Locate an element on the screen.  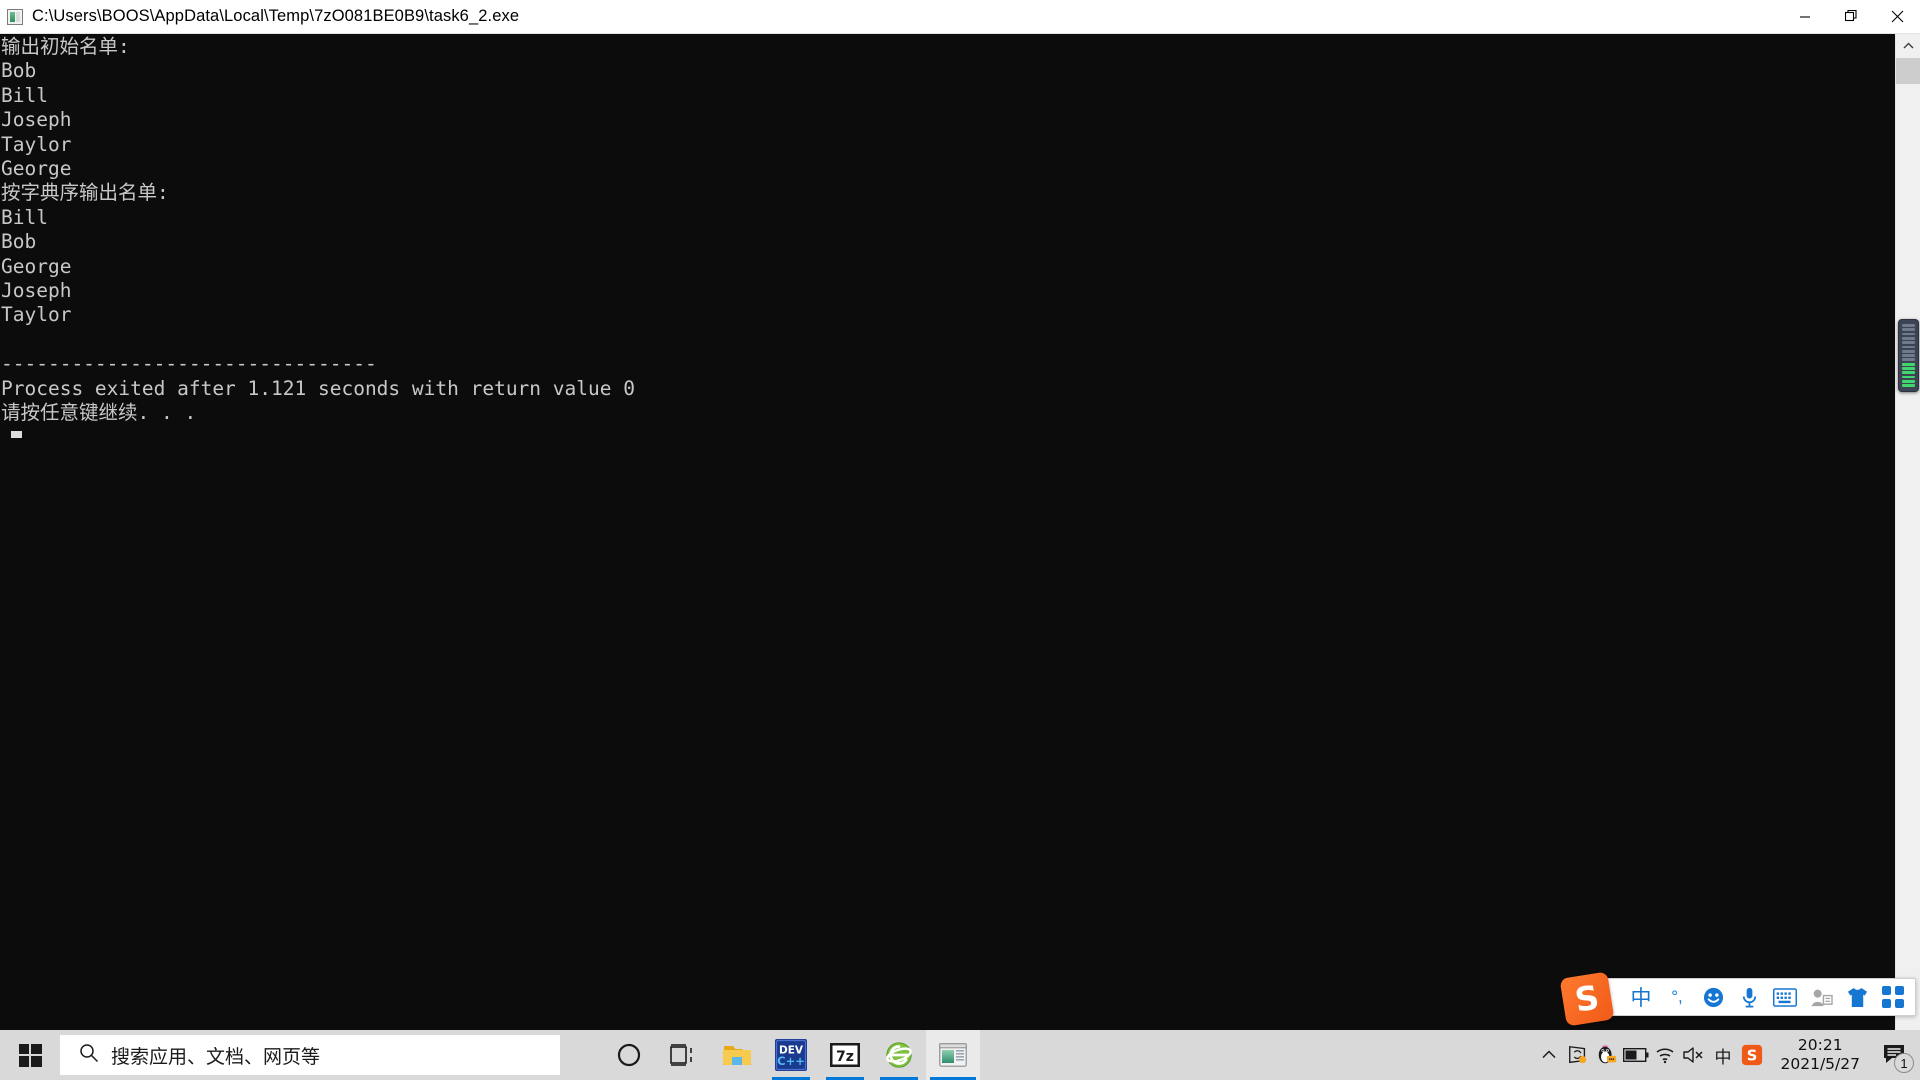
close-button is located at coordinates (1897, 16).